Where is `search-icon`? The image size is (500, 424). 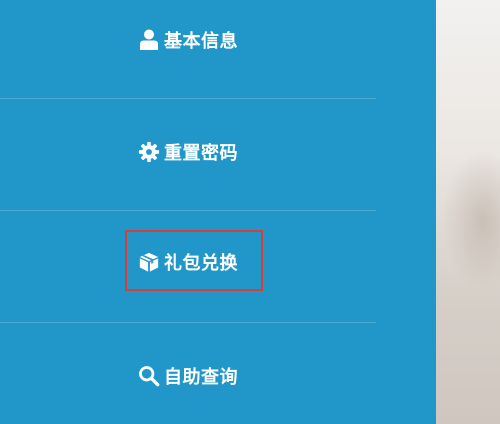
search-icon is located at coordinates (149, 376).